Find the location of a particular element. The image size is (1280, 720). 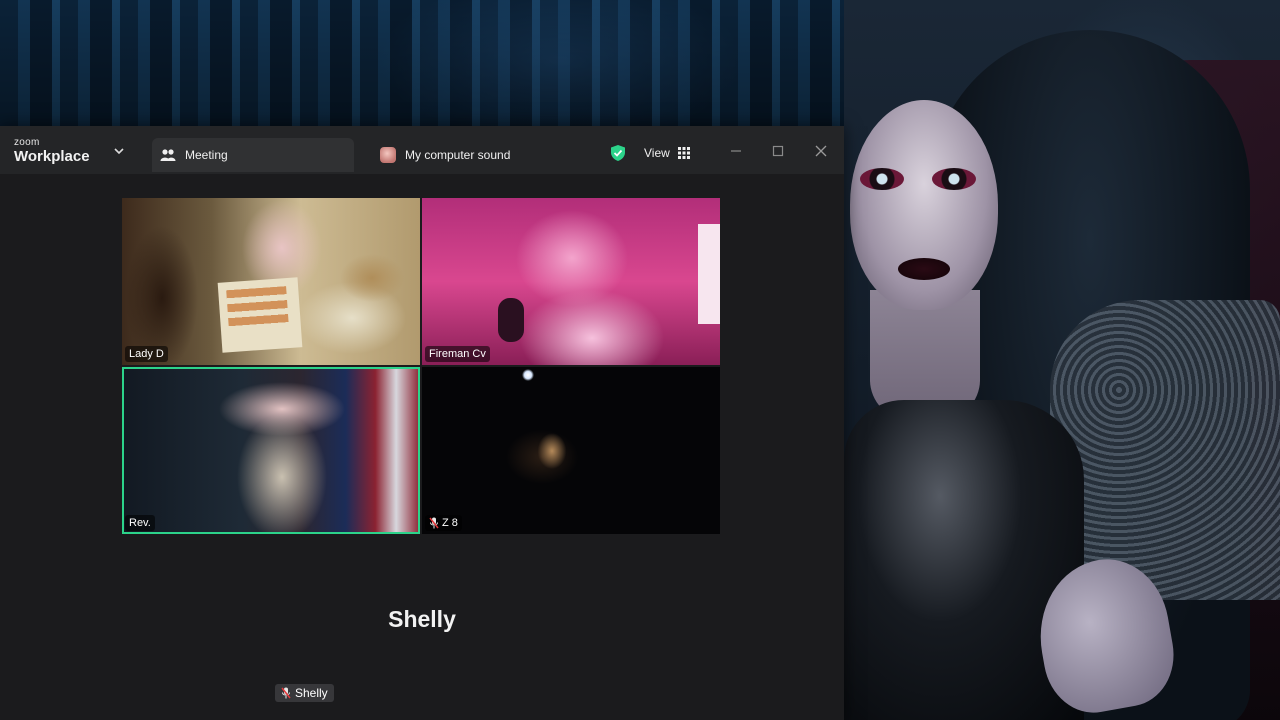

view-label: View is located at coordinates (657, 153).